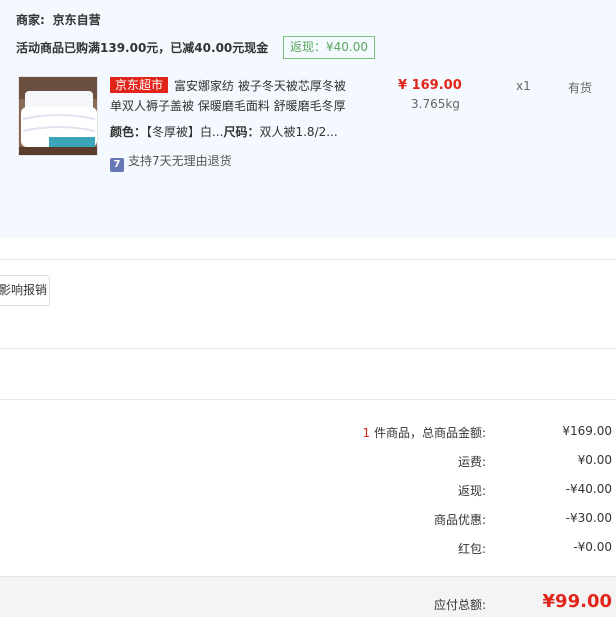 Image resolution: width=616 pixels, height=617 pixels. I want to click on product-thumbnail, so click(58, 116).